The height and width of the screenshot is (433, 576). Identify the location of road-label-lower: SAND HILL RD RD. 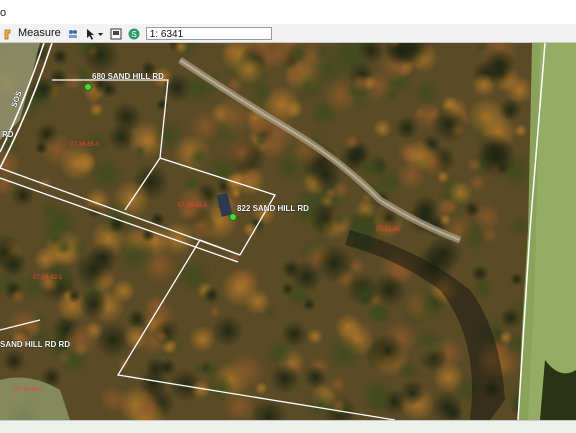
(35, 344).